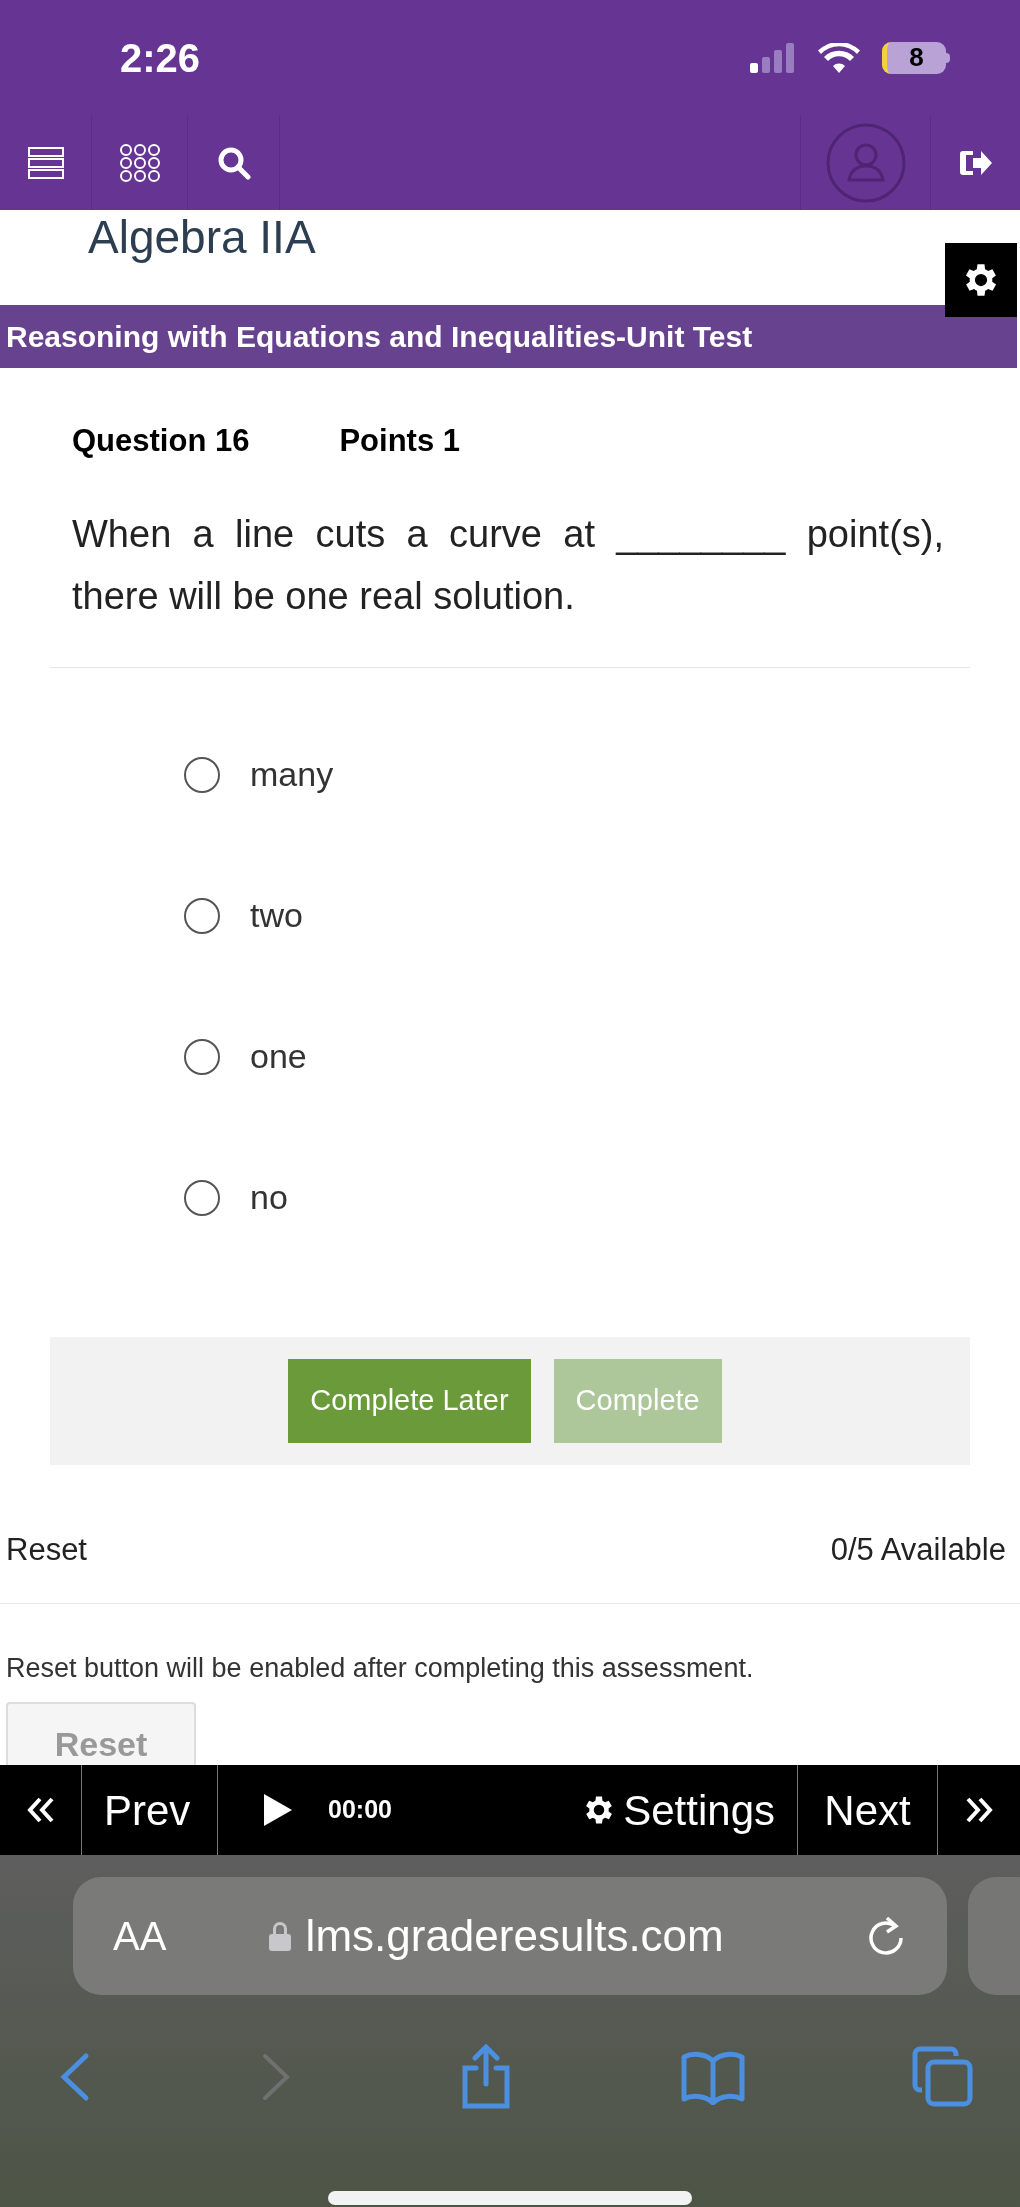  What do you see at coordinates (160, 58) in the screenshot?
I see `status-time: 2:26` at bounding box center [160, 58].